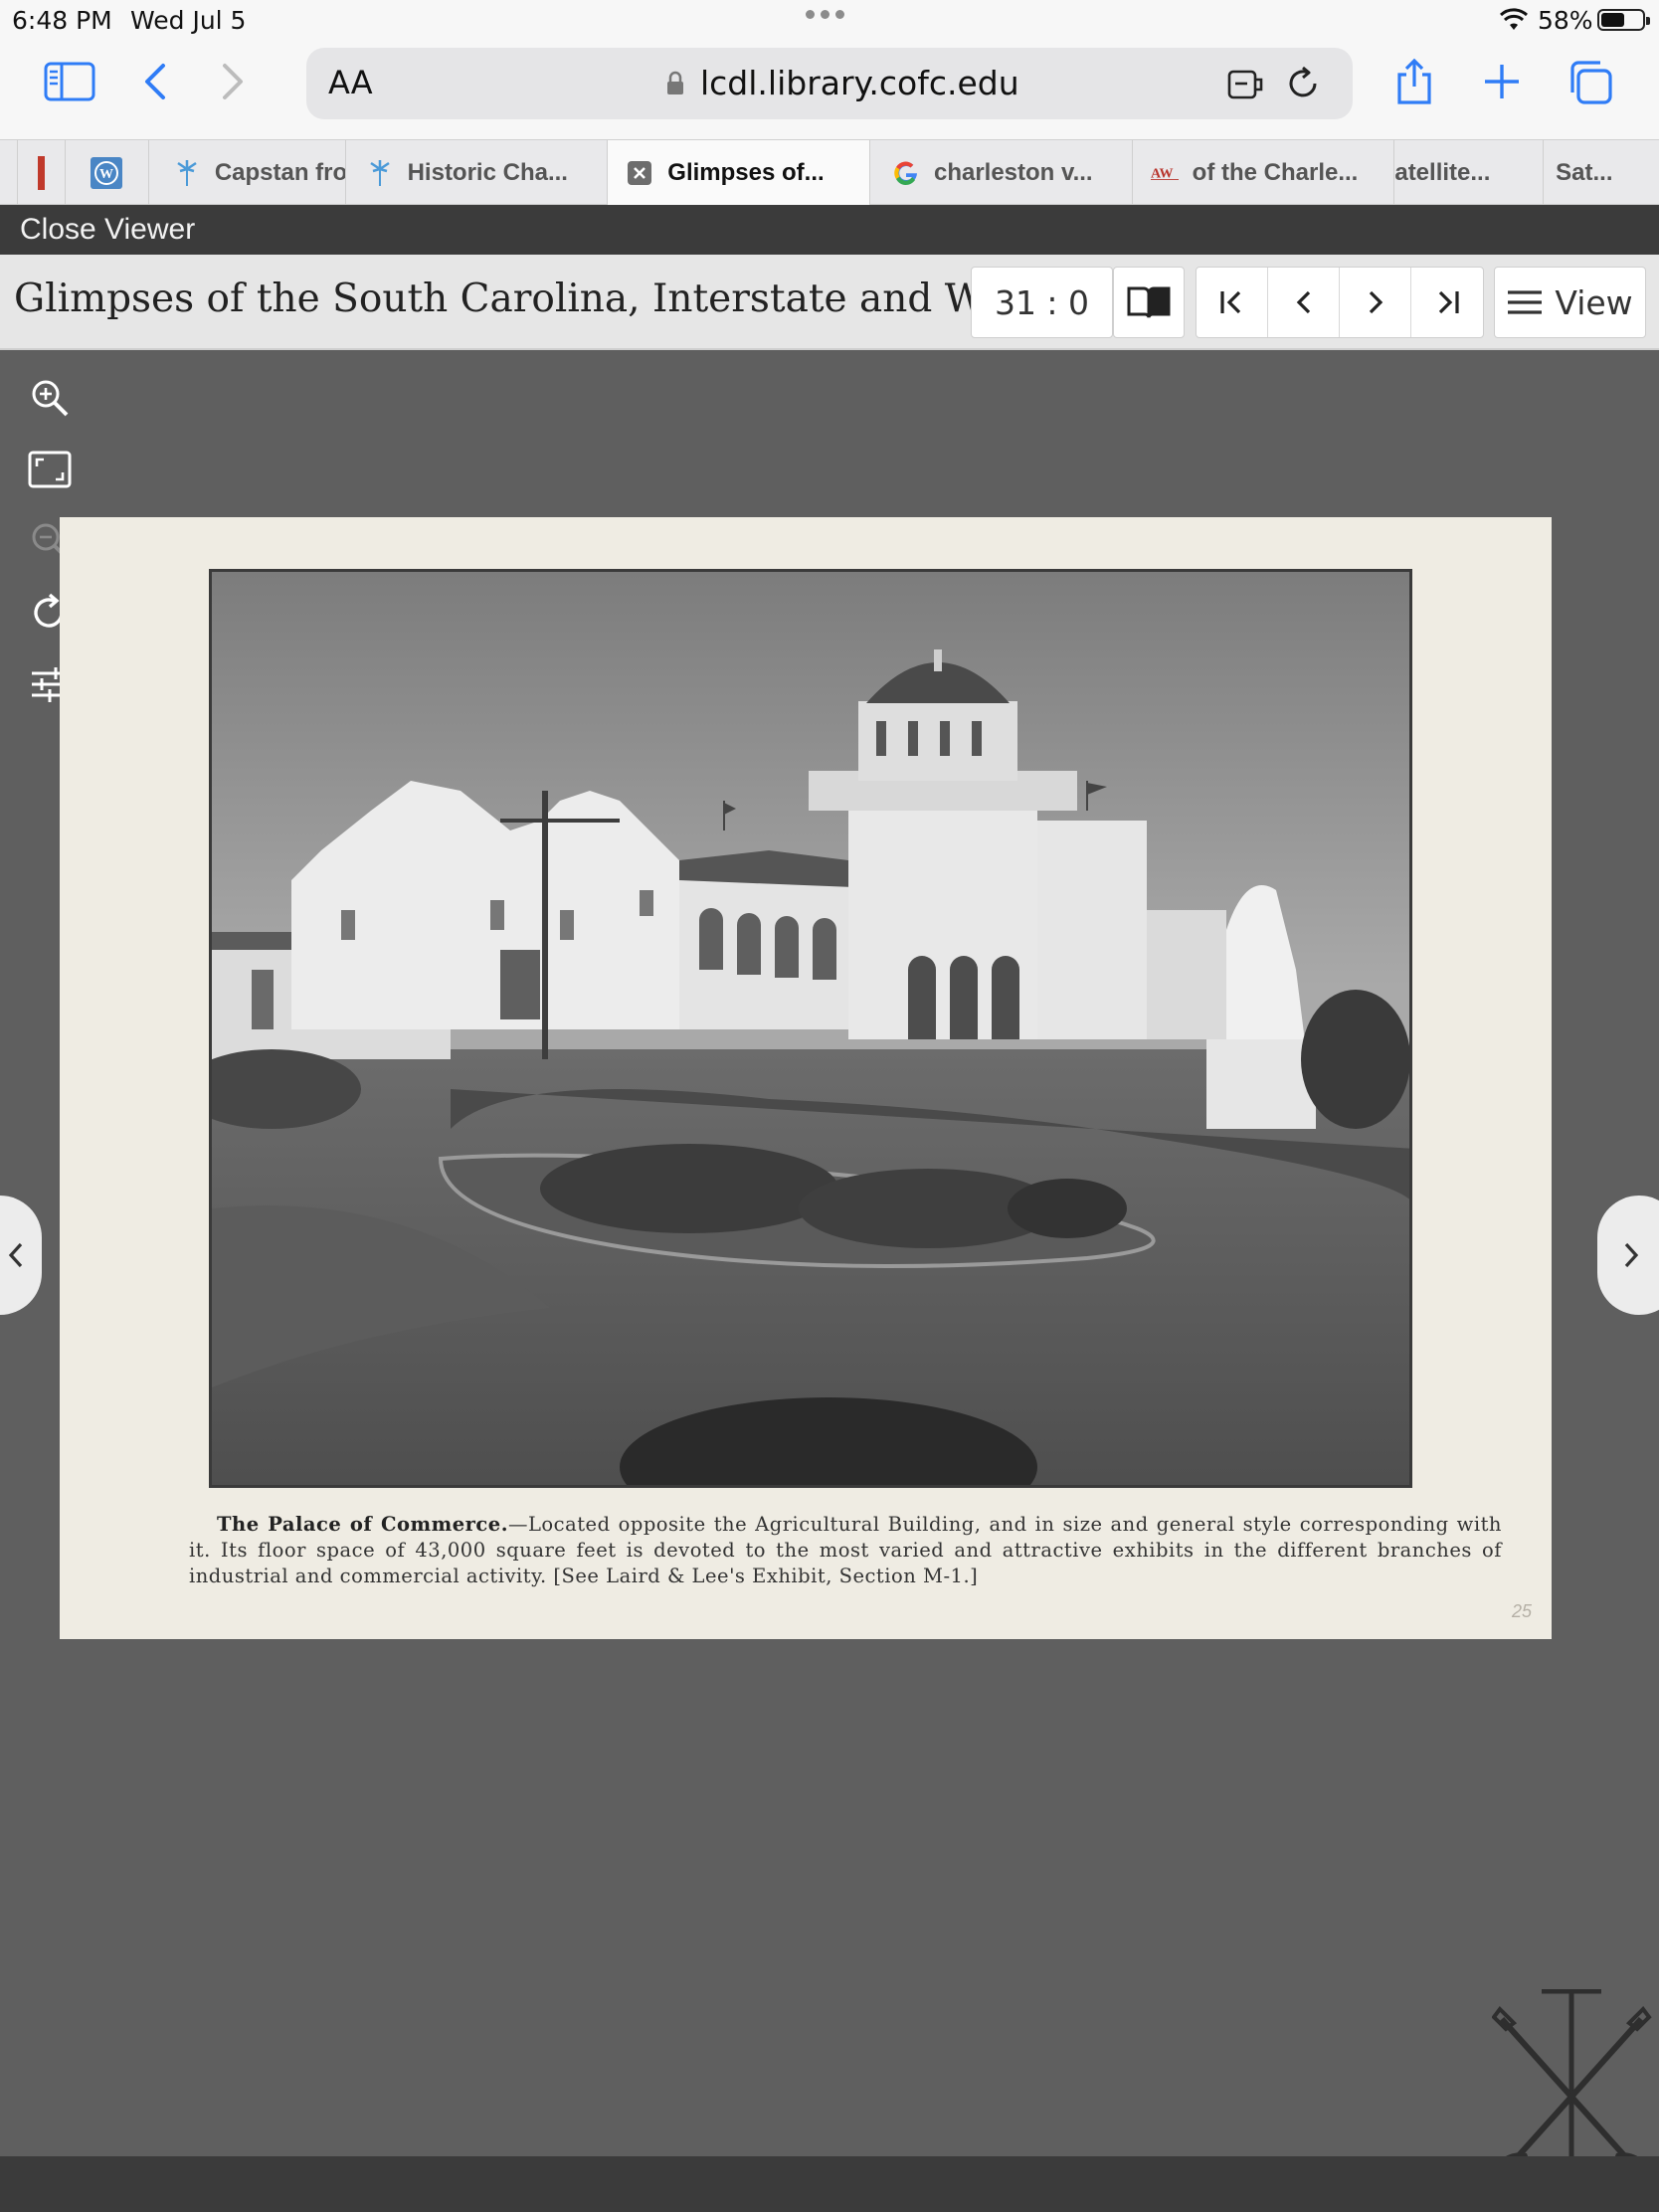 This screenshot has height=2212, width=1659. I want to click on google-icon, so click(906, 173).